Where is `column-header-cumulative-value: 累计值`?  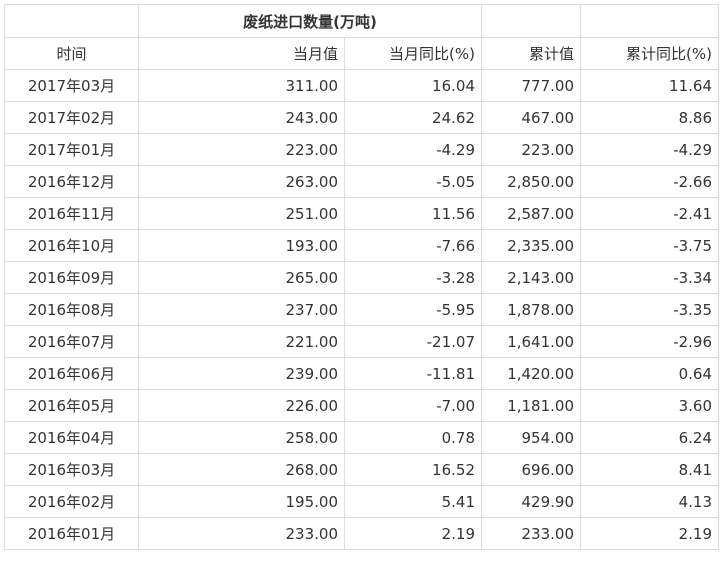
column-header-cumulative-value: 累计值 is located at coordinates (531, 53).